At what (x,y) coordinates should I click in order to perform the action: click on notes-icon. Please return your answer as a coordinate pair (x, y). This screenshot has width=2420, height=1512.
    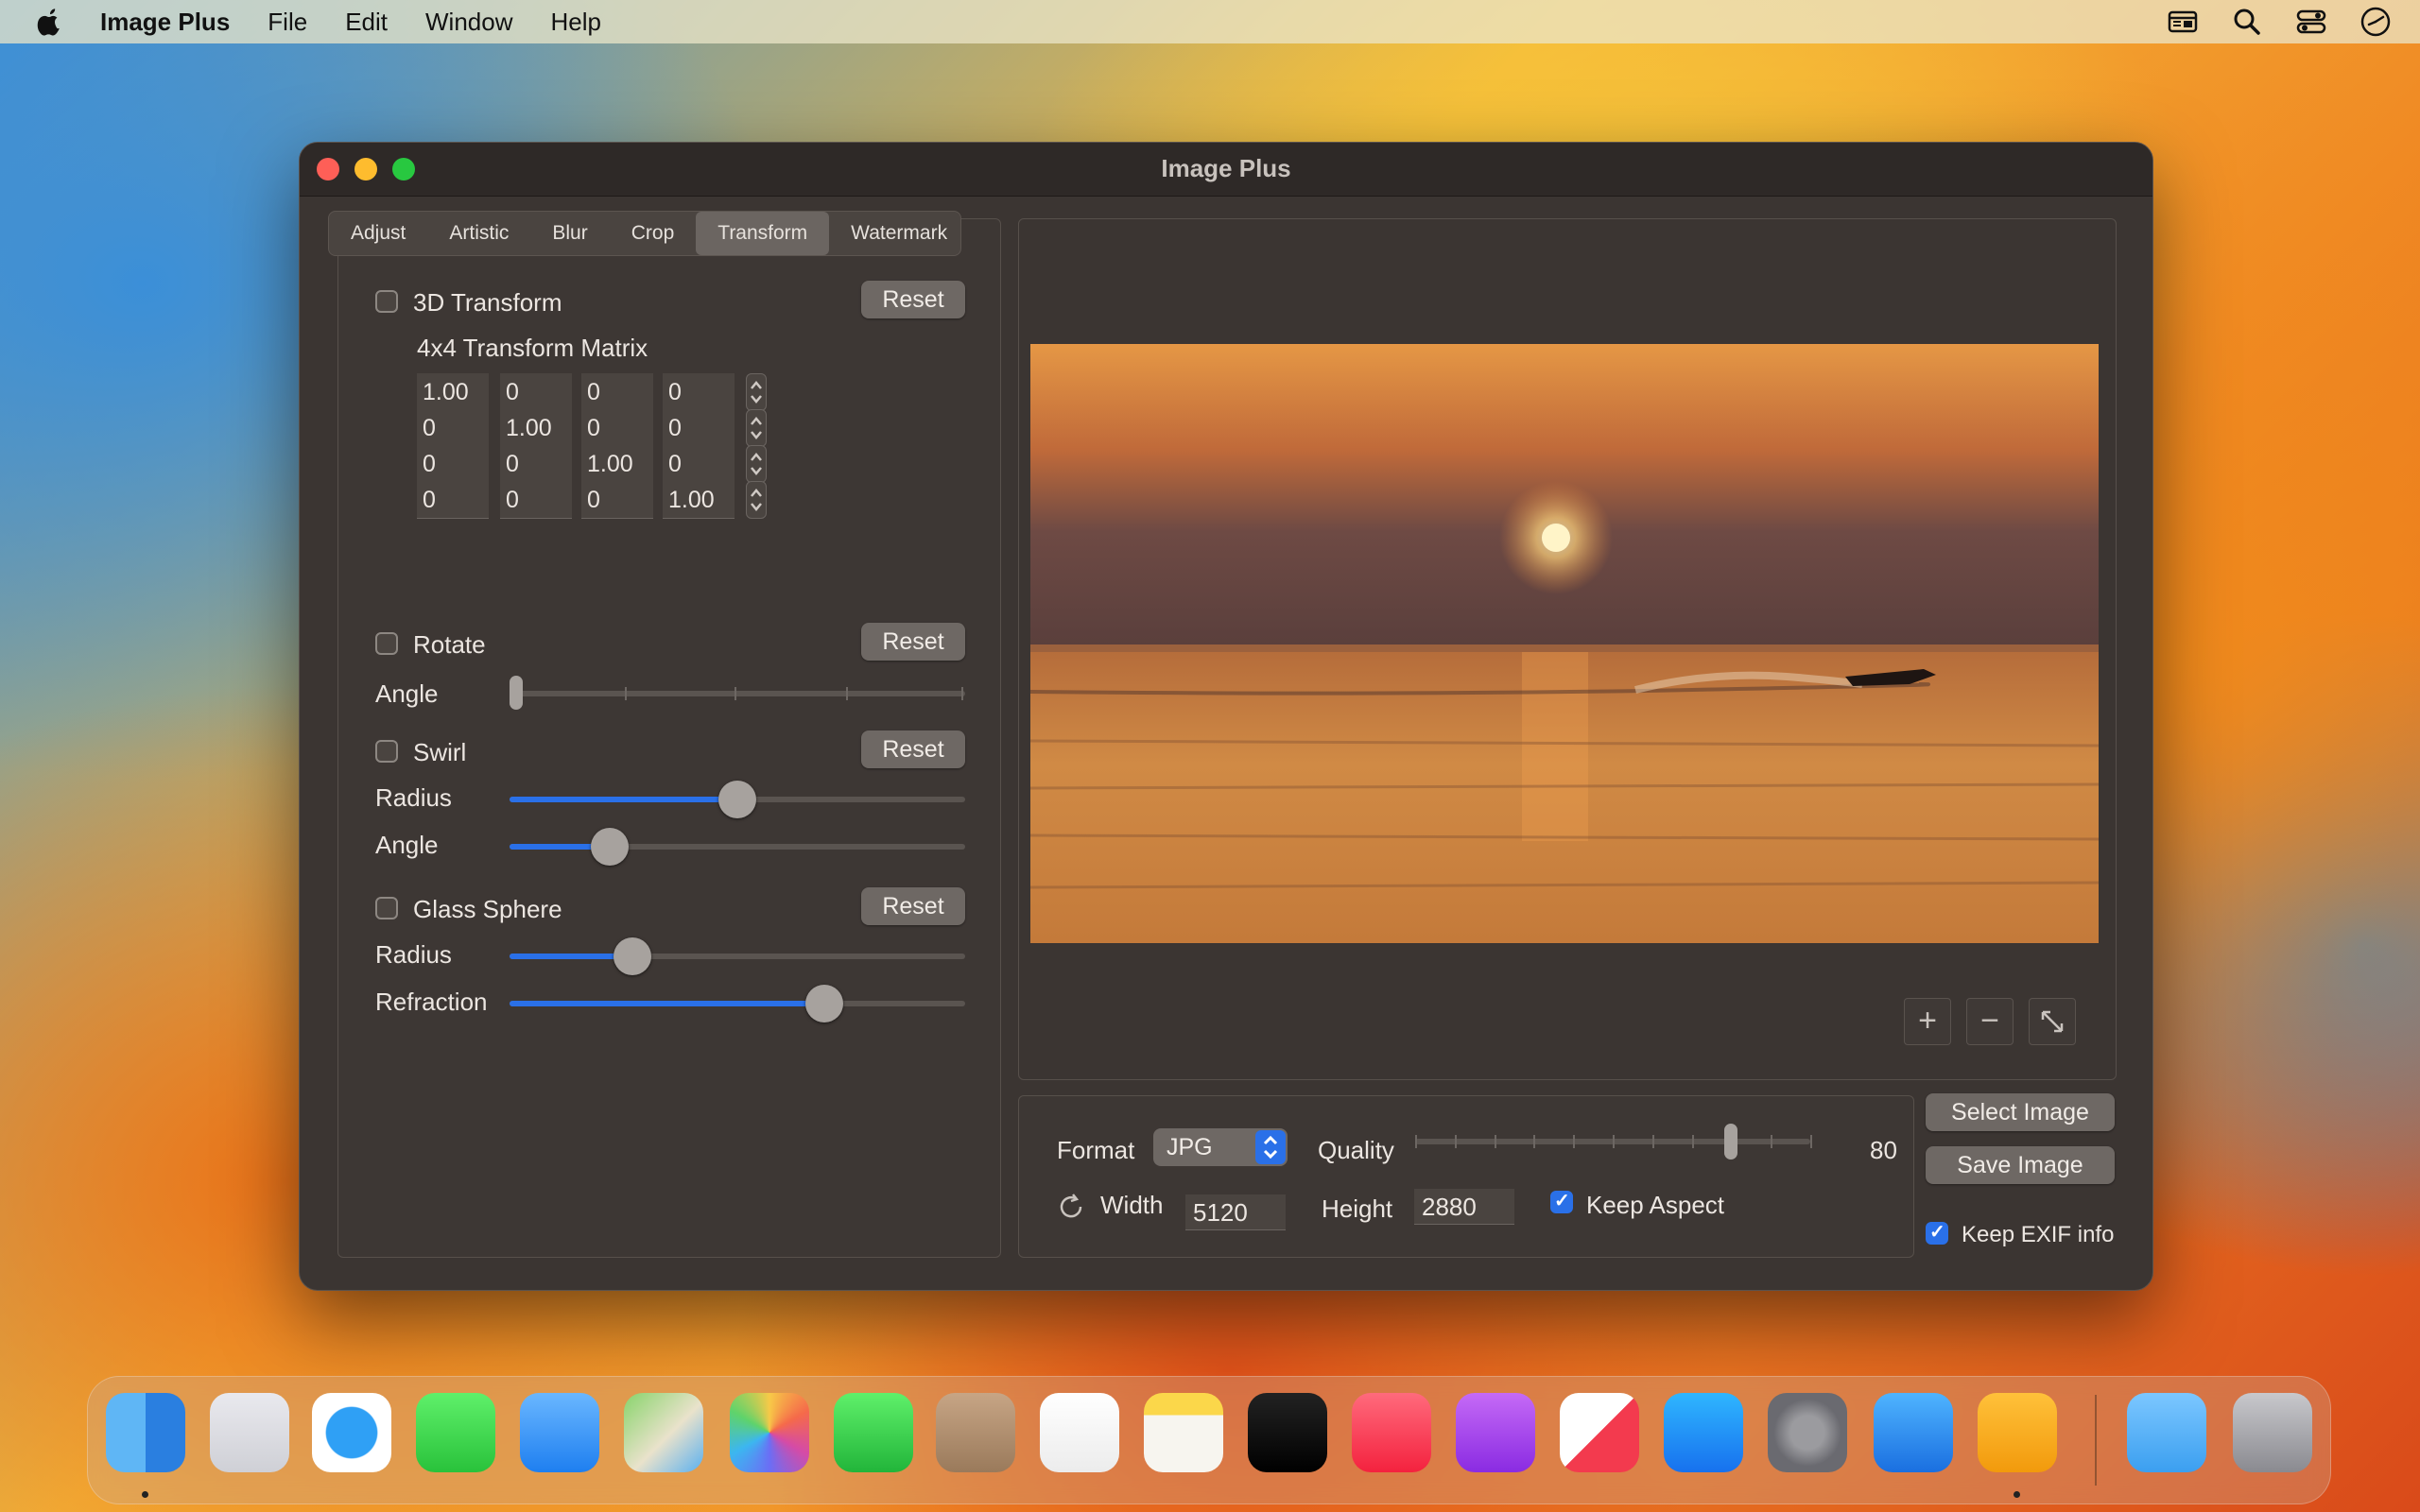
    Looking at the image, I should click on (1183, 1432).